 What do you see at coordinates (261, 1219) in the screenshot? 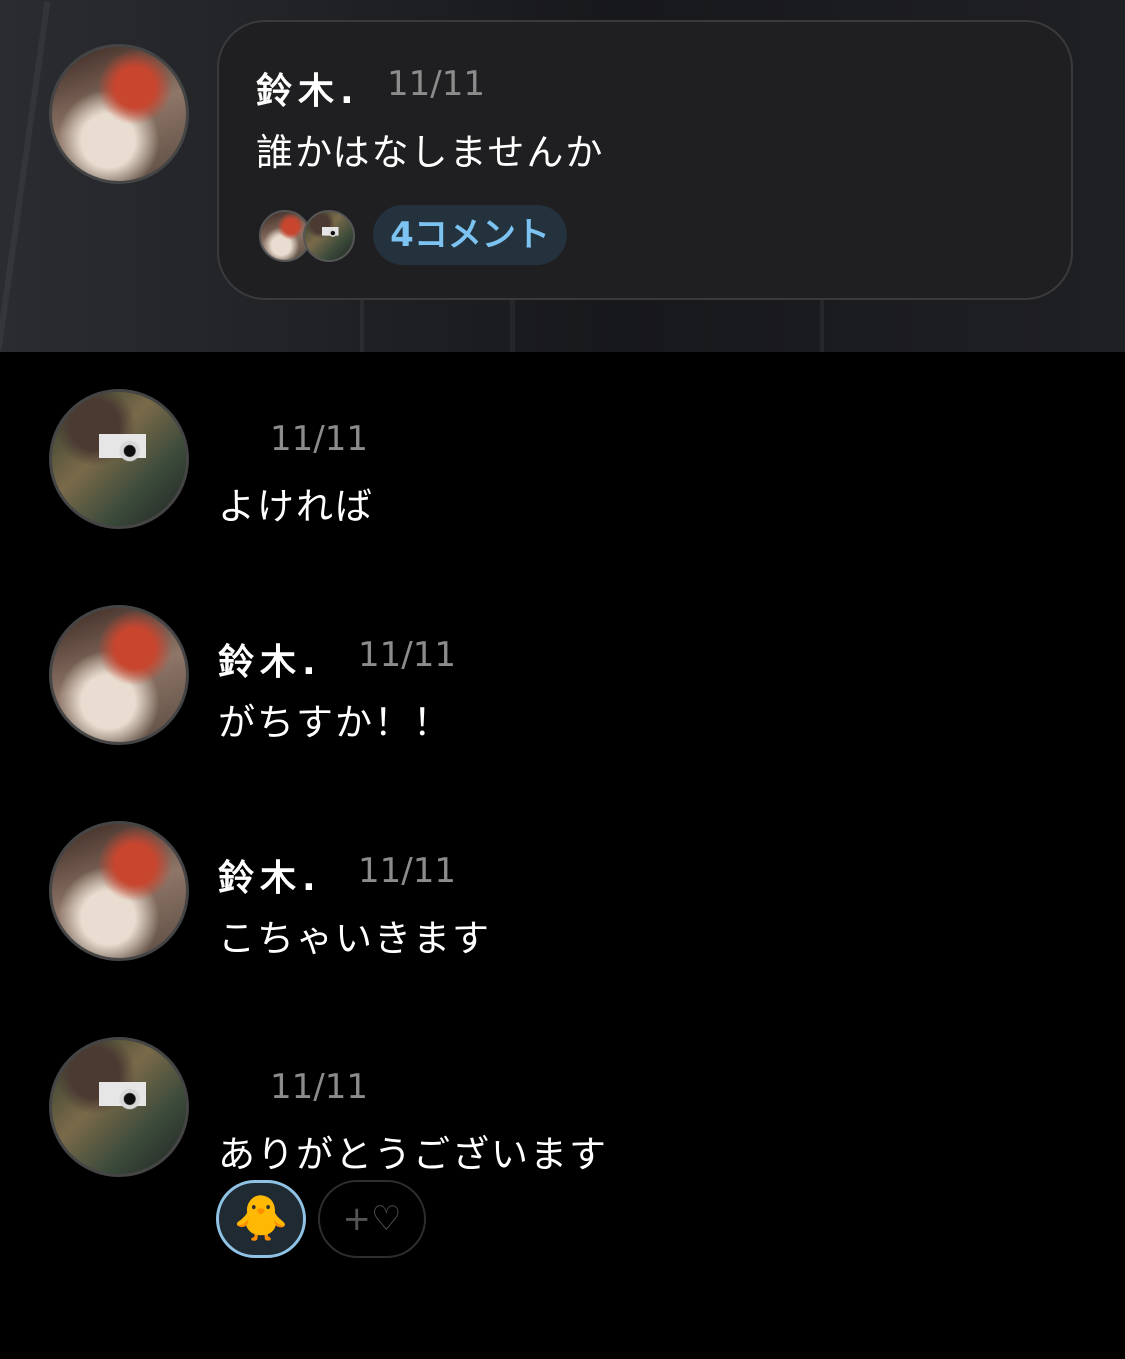
I see `chick-reaction-button: 🐥` at bounding box center [261, 1219].